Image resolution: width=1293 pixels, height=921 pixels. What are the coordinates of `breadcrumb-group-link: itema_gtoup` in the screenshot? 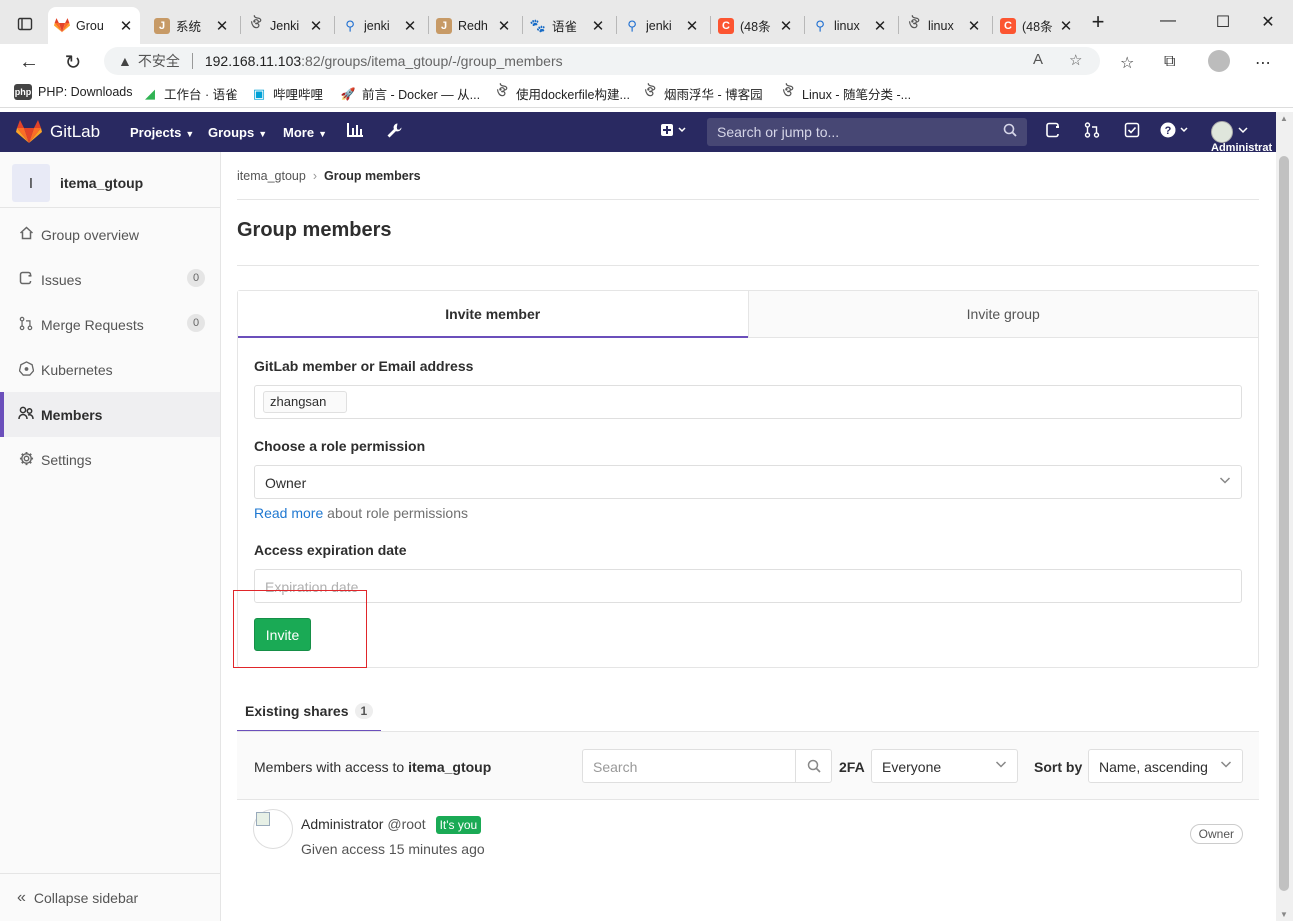 It's located at (271, 176).